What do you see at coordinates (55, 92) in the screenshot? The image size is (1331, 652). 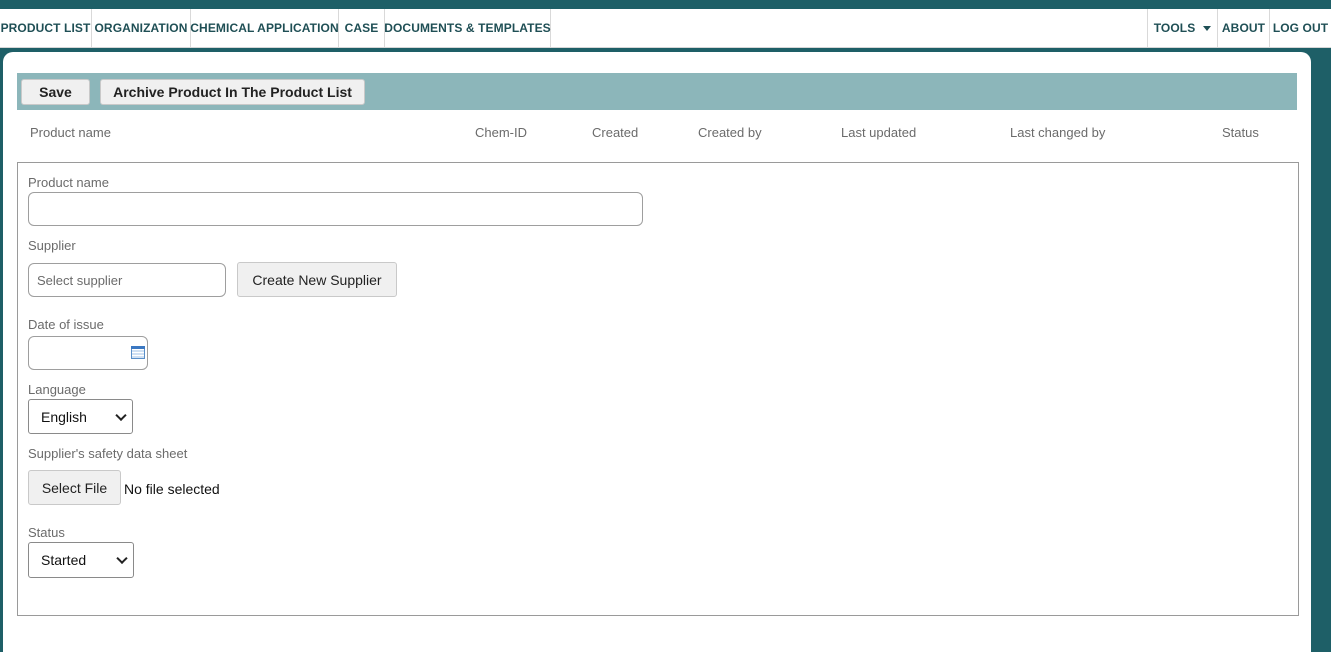 I see `save-button: Save` at bounding box center [55, 92].